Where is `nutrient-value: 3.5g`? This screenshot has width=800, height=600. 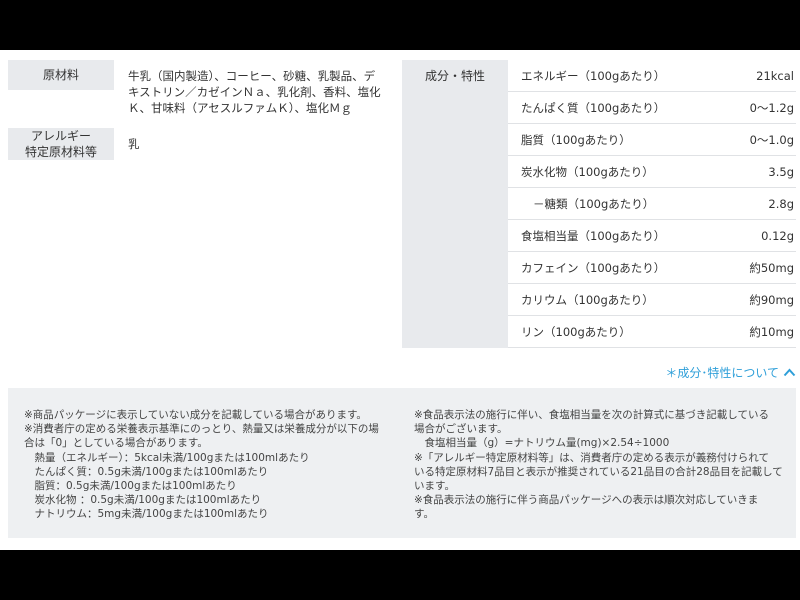 nutrient-value: 3.5g is located at coordinates (781, 171).